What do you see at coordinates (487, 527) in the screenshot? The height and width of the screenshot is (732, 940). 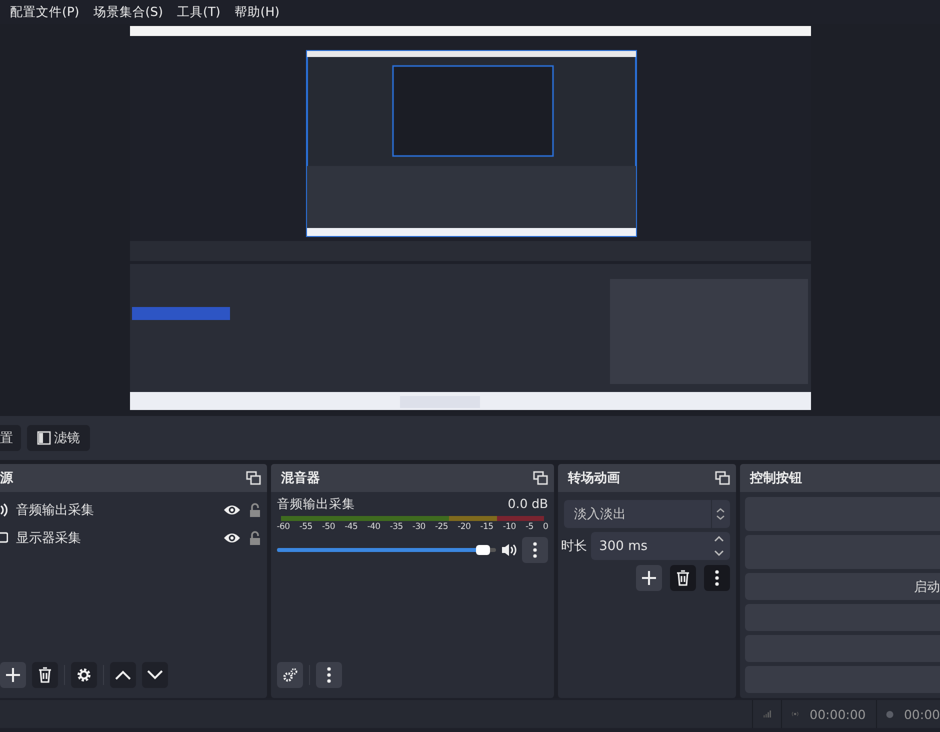 I see `meter-tick-label: -15` at bounding box center [487, 527].